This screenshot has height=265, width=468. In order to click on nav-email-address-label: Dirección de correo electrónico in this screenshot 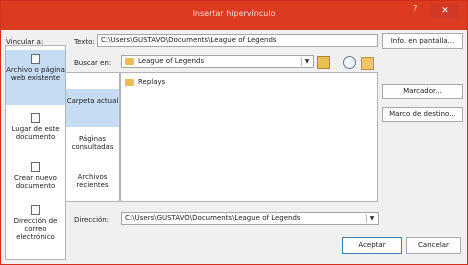, I will do `click(35, 229)`.